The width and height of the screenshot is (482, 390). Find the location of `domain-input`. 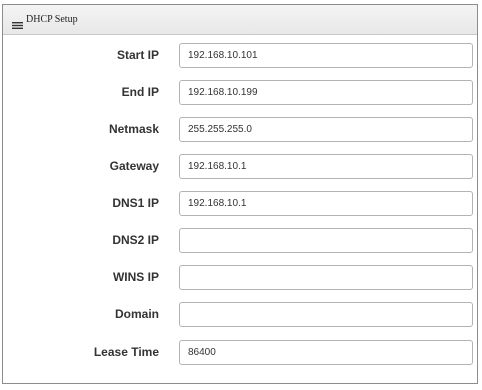

domain-input is located at coordinates (326, 314).